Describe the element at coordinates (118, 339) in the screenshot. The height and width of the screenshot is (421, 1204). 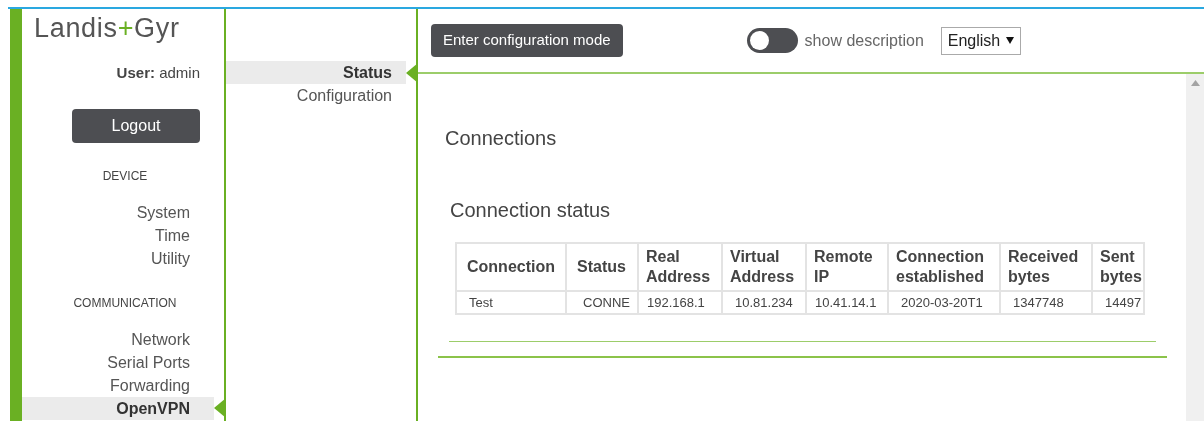
I see `sidebar-item: Network` at that location.